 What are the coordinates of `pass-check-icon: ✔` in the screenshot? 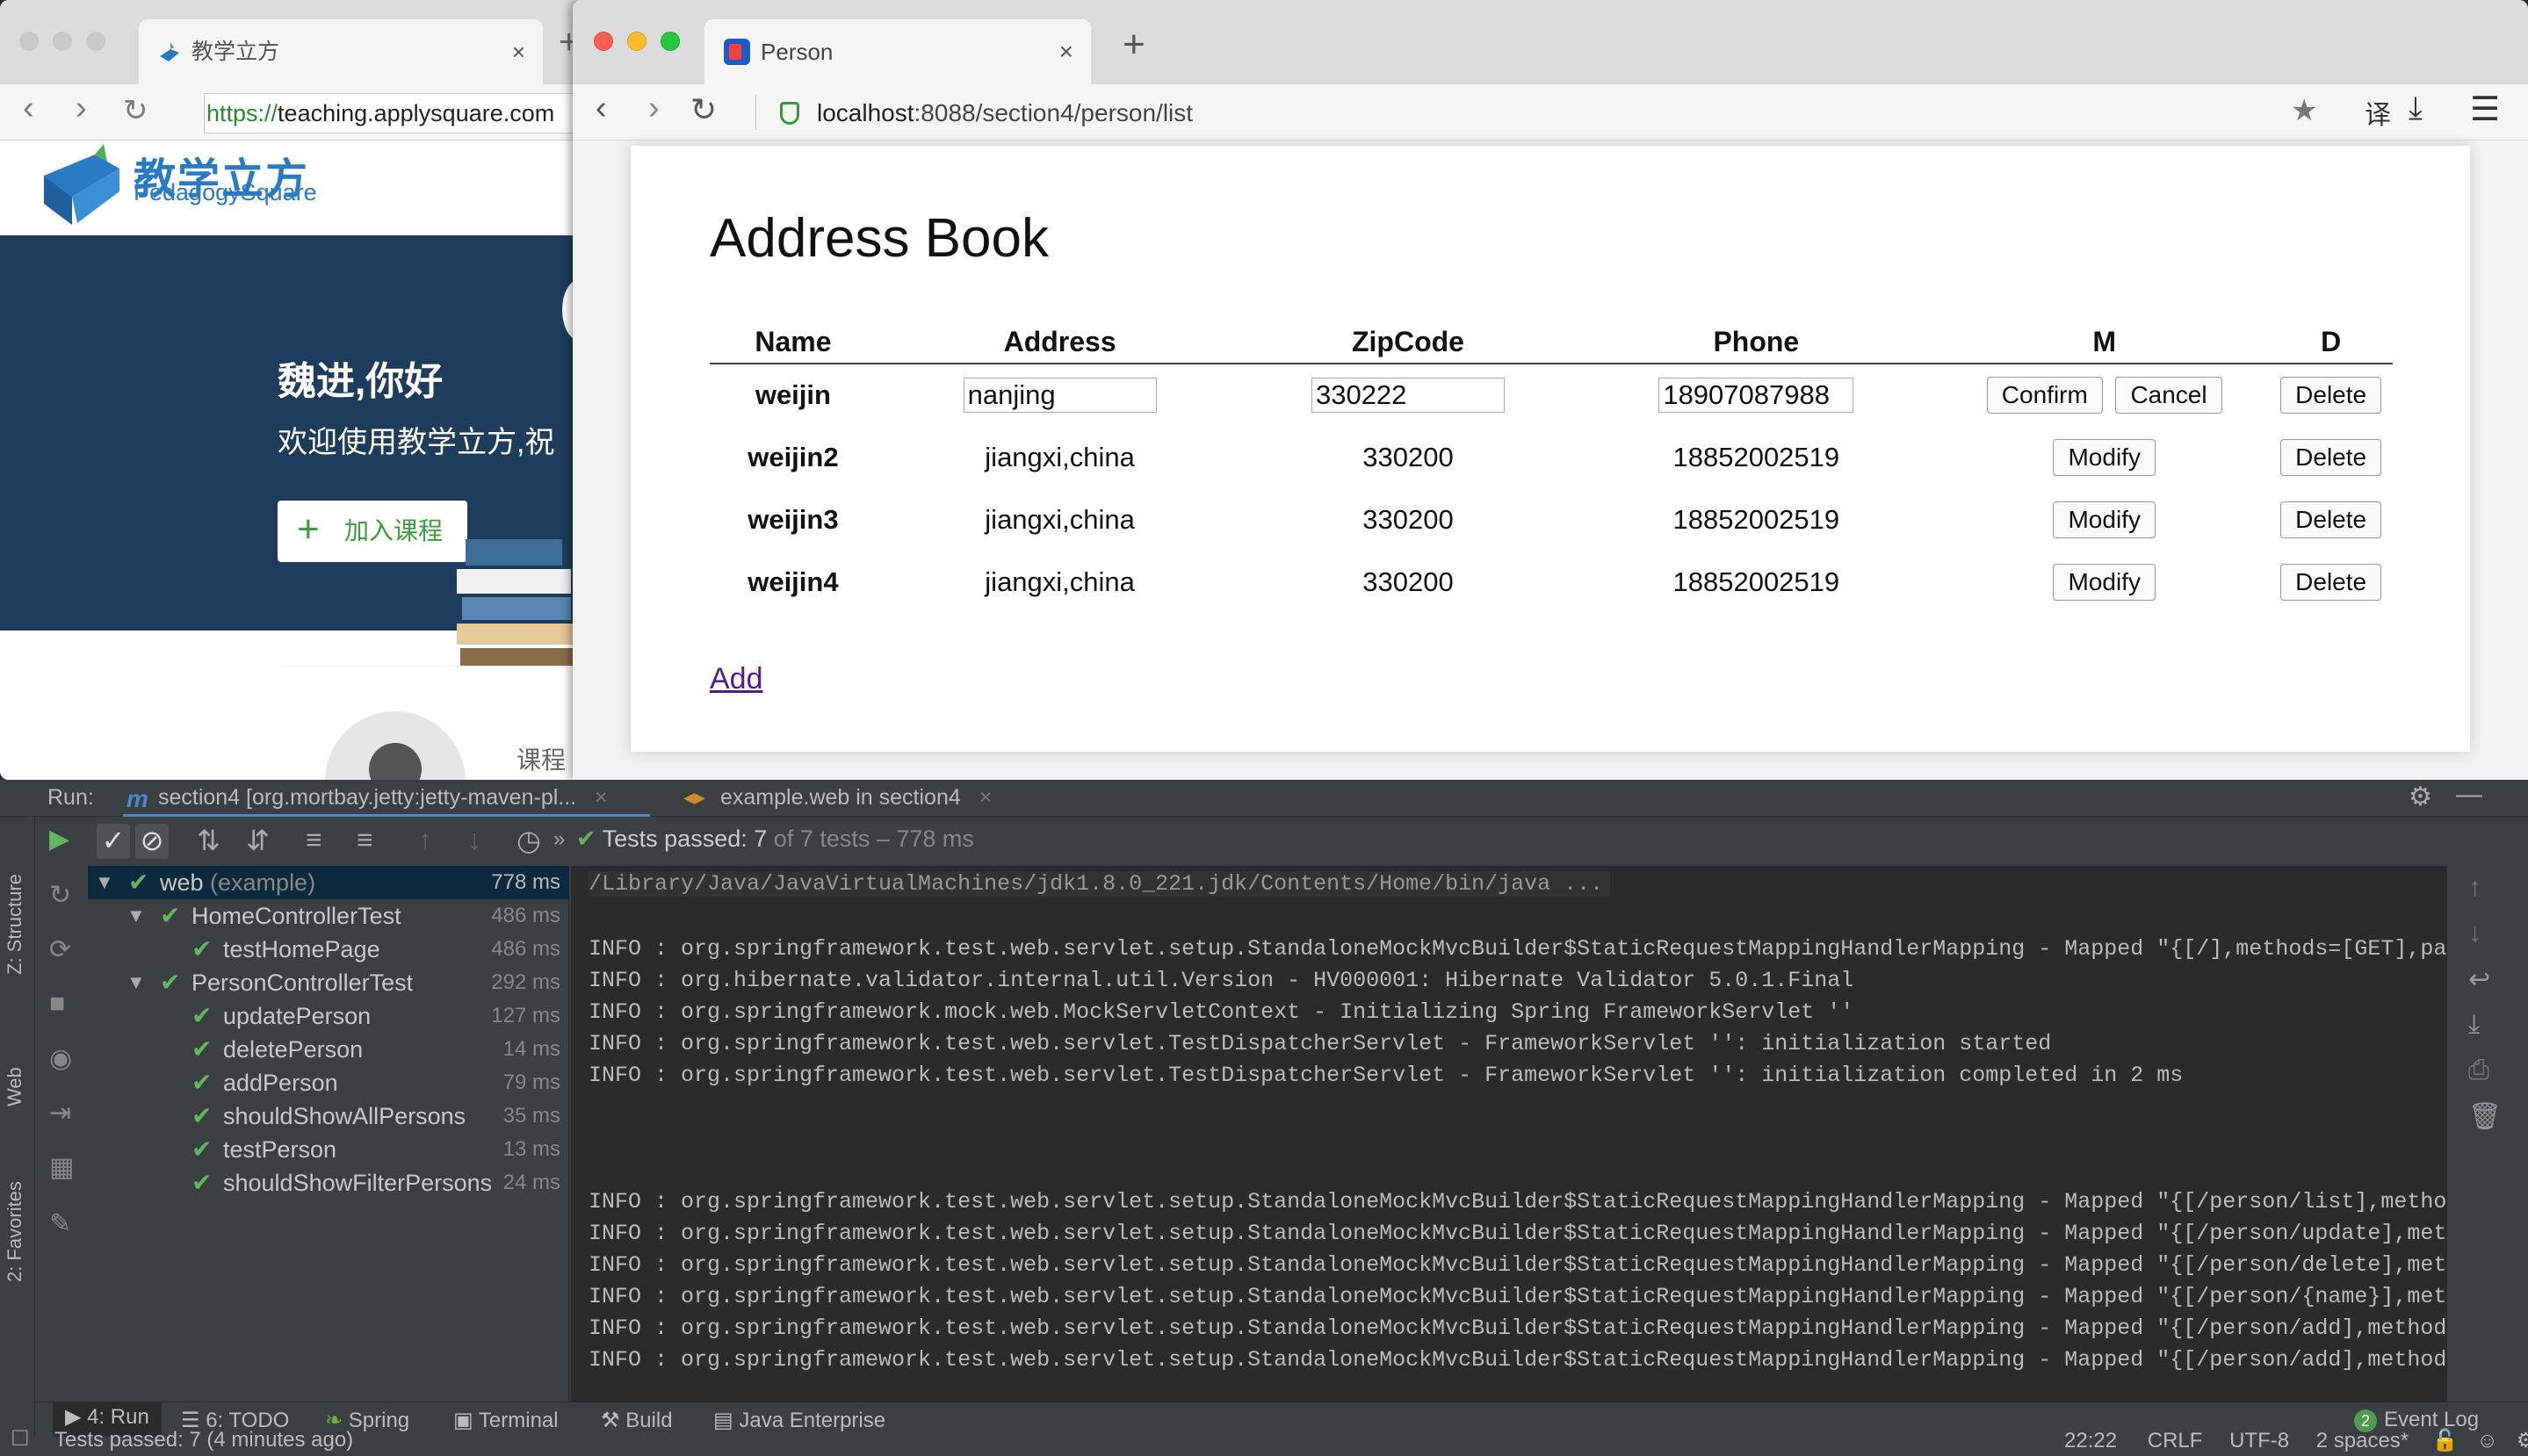 It's located at (138, 882).